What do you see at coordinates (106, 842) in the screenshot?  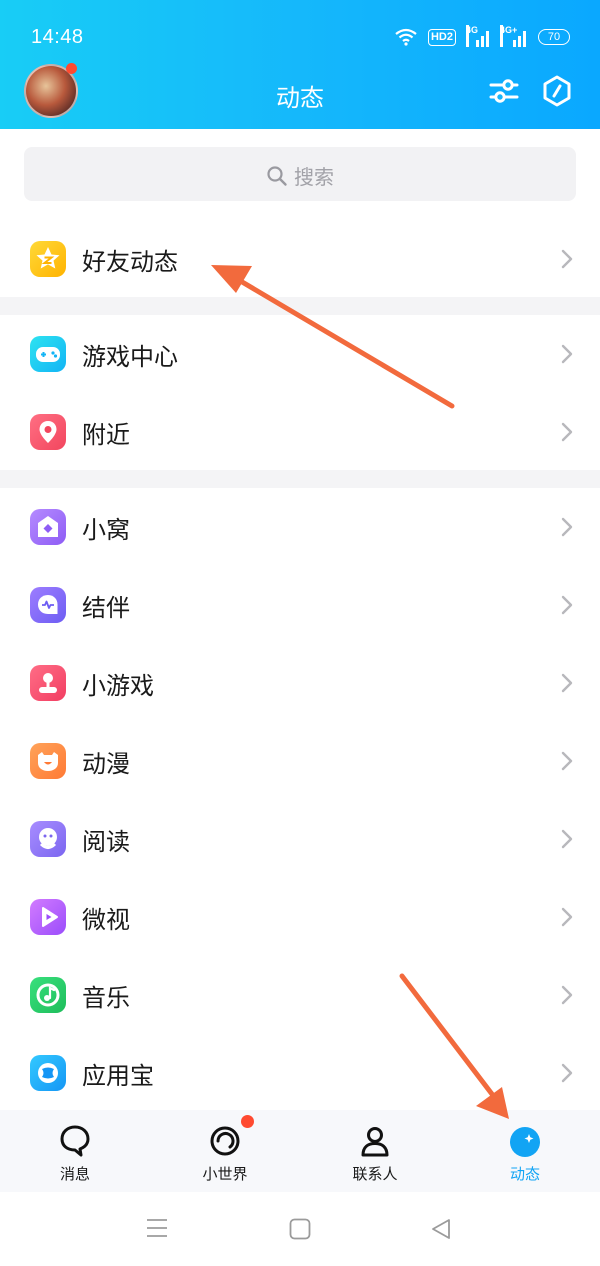 I see `menu-label-reading: 阅读` at bounding box center [106, 842].